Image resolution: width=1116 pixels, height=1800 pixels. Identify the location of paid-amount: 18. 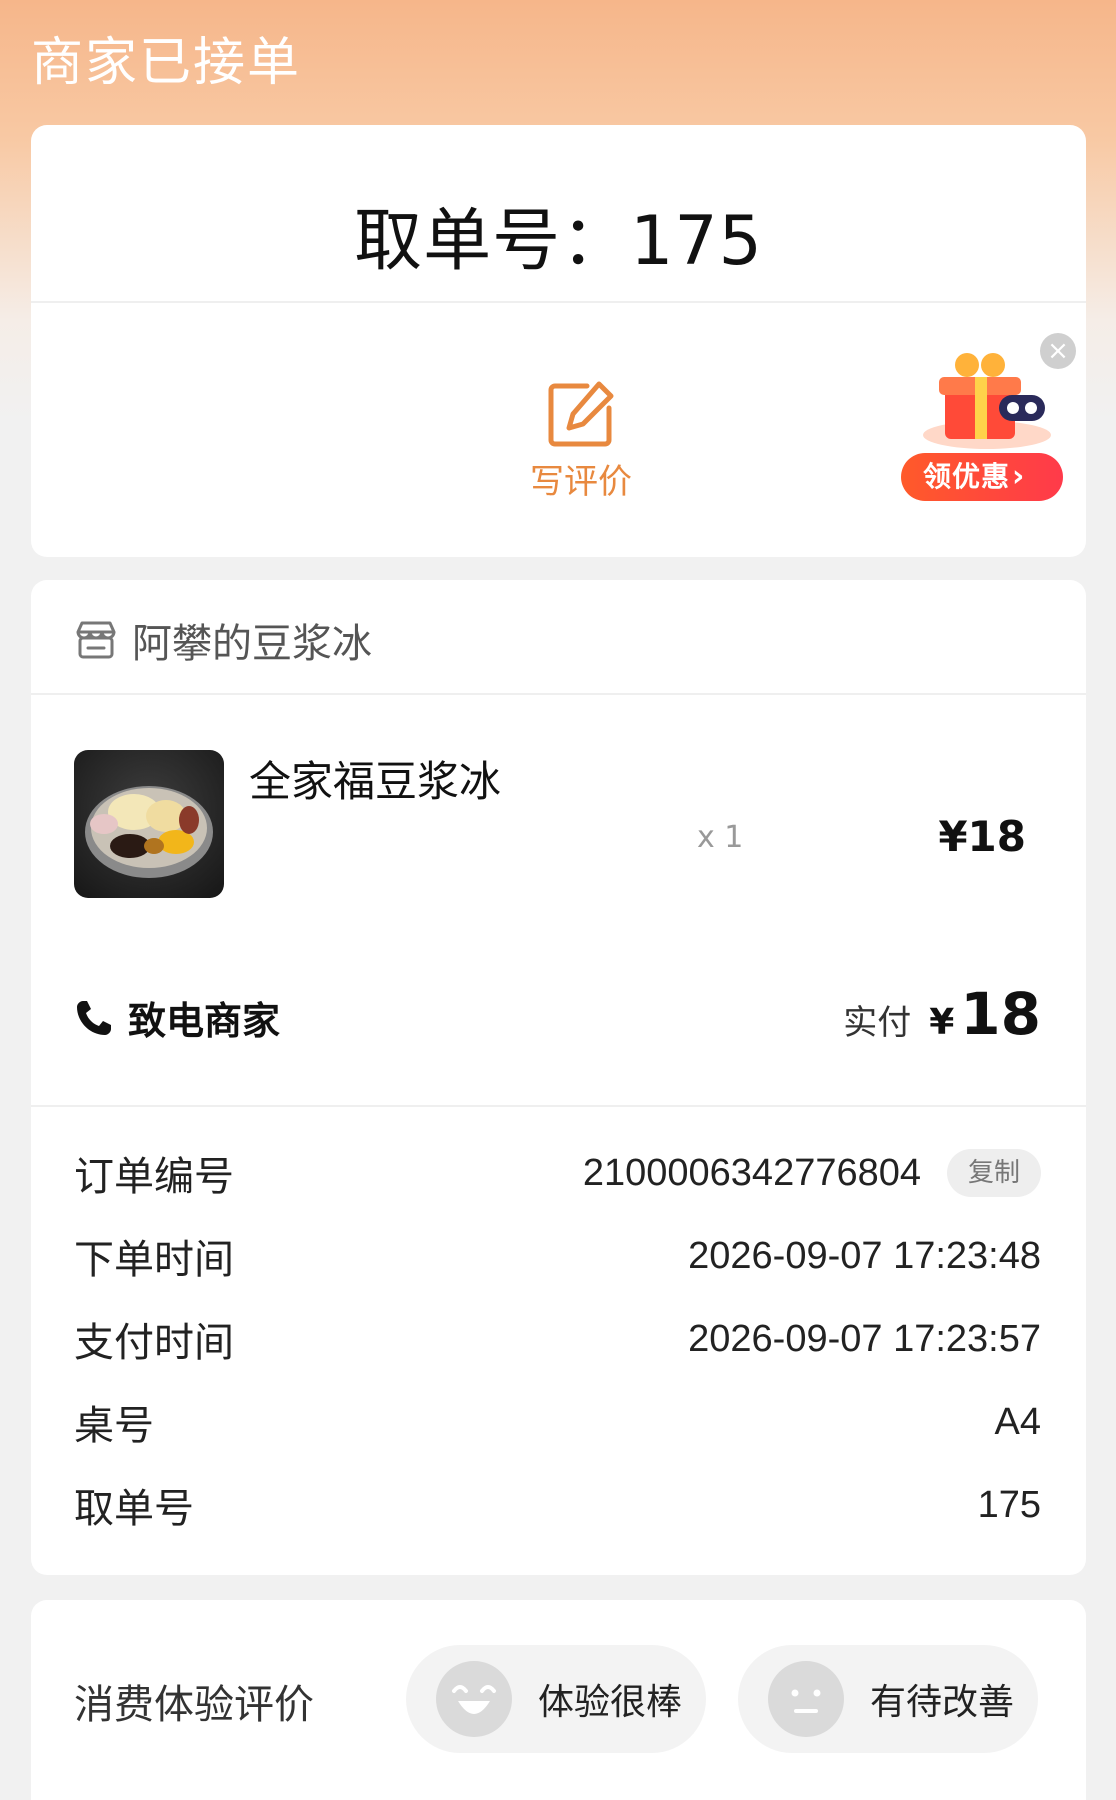
(1000, 1014).